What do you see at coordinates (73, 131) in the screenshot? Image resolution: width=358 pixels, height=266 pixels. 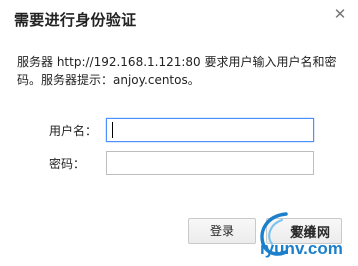 I see `username-label: 用户名：` at bounding box center [73, 131].